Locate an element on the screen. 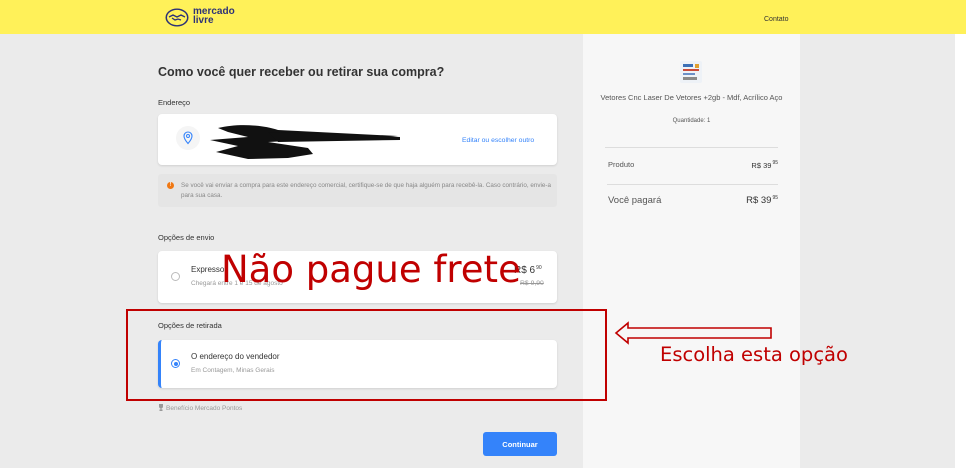  redacted-address-scribble is located at coordinates (305, 142).